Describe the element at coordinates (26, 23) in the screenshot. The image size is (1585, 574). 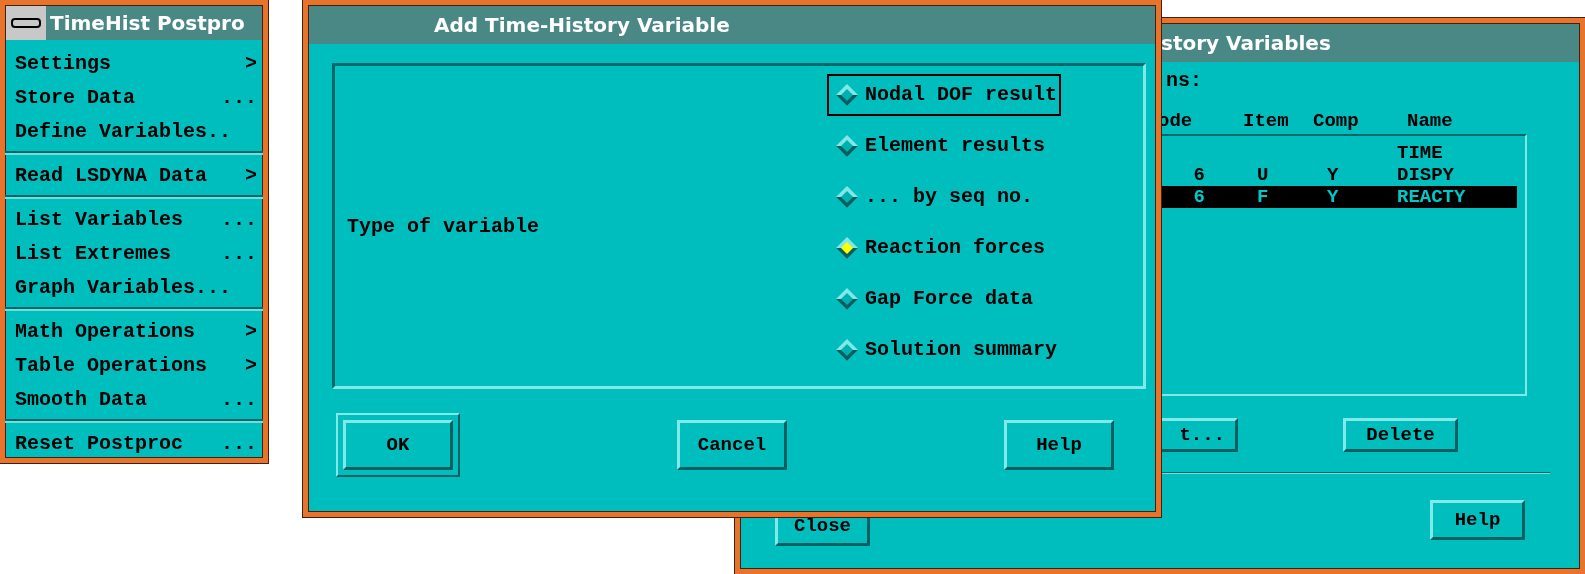
I see `system-menu-icon` at that location.